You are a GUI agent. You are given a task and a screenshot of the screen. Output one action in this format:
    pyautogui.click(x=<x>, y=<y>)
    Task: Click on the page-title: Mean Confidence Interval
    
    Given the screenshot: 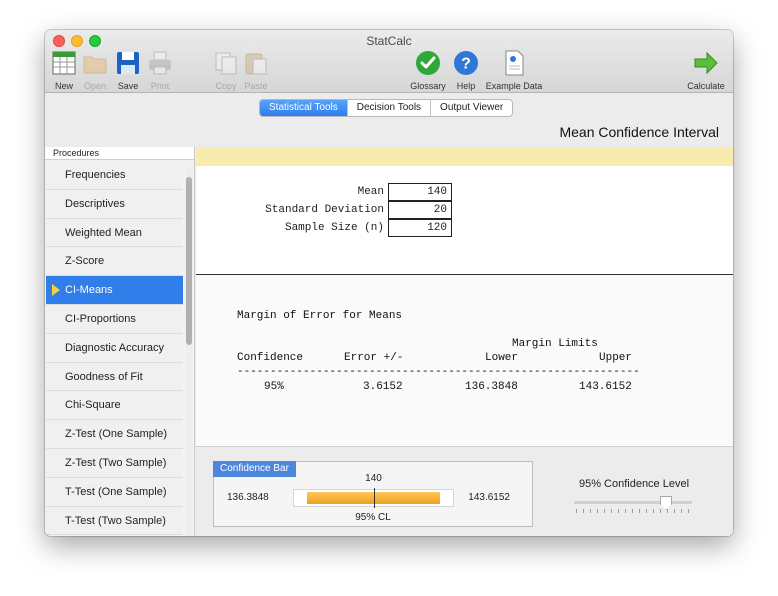 What is the action you would take?
    pyautogui.click(x=639, y=132)
    